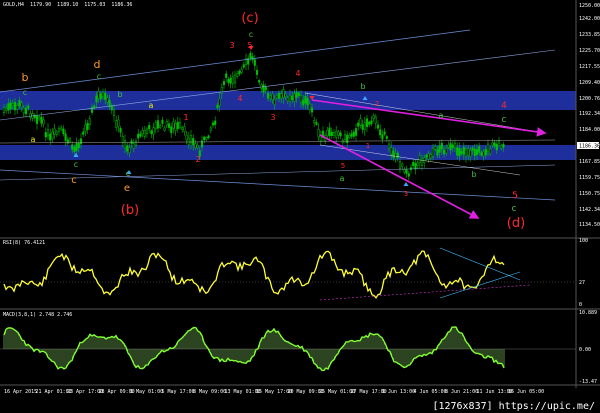 The image size is (600, 413). Describe the element at coordinates (583, 241) in the screenshot. I see `rsi-tick-label: 100` at that location.